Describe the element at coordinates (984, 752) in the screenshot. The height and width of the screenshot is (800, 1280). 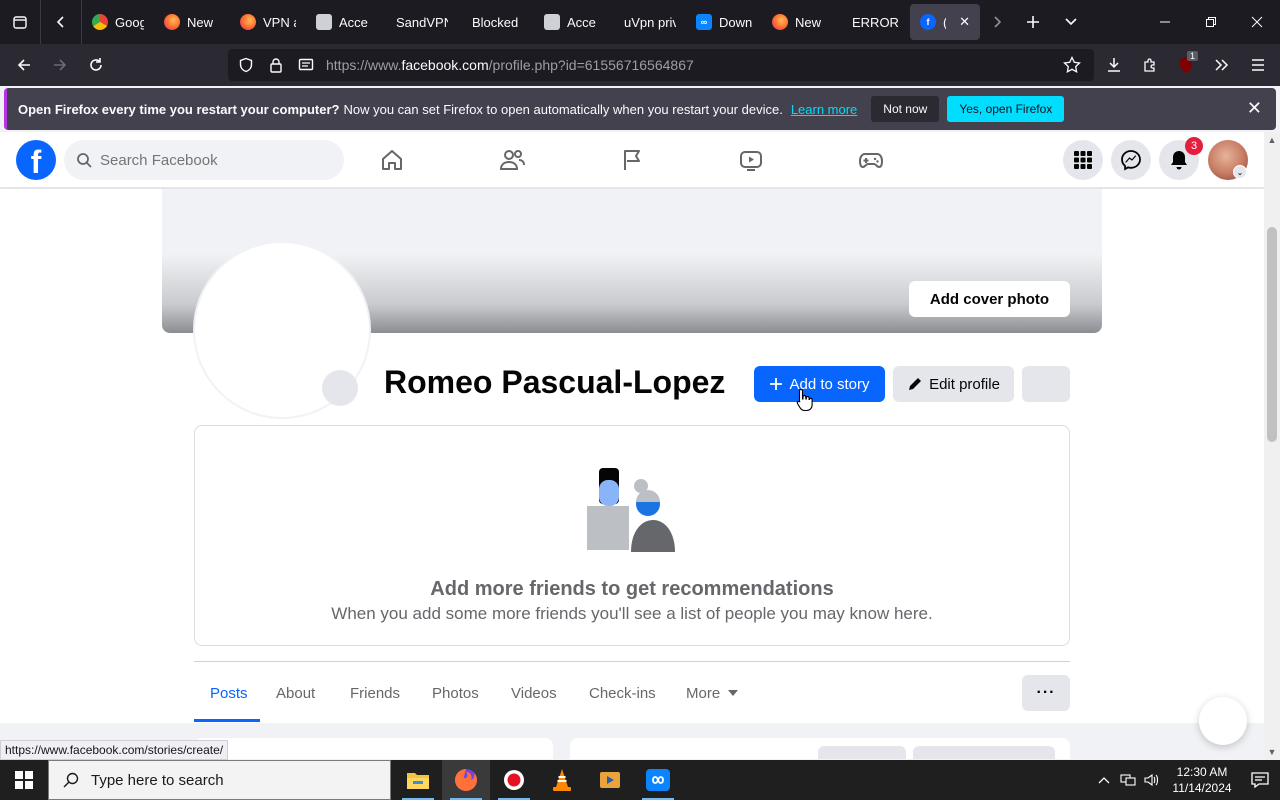
I see `manage-posts-button` at that location.